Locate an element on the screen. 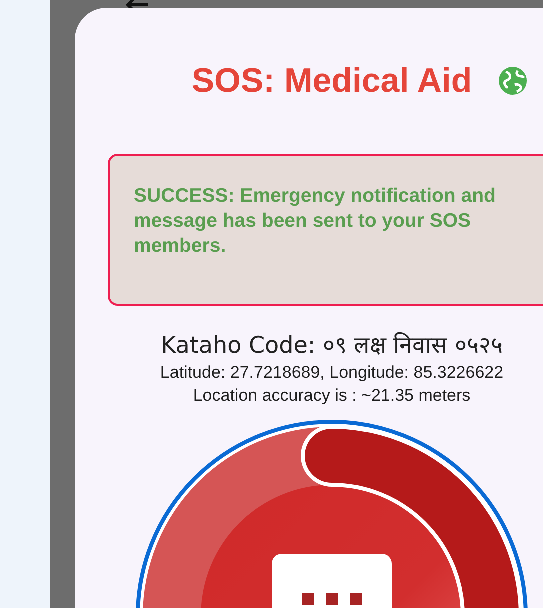 The image size is (543, 608). globe-icon is located at coordinates (513, 81).